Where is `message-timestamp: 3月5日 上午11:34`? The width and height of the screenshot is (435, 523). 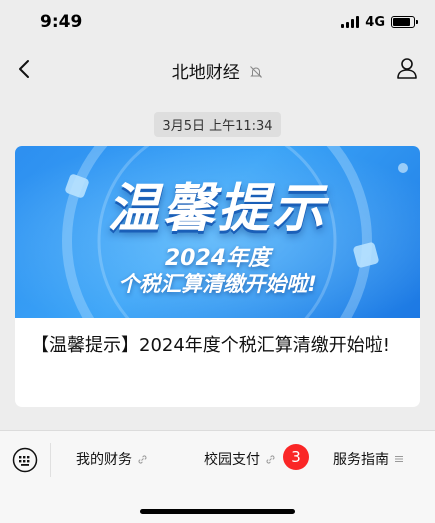
message-timestamp: 3月5日 上午11:34 is located at coordinates (217, 124).